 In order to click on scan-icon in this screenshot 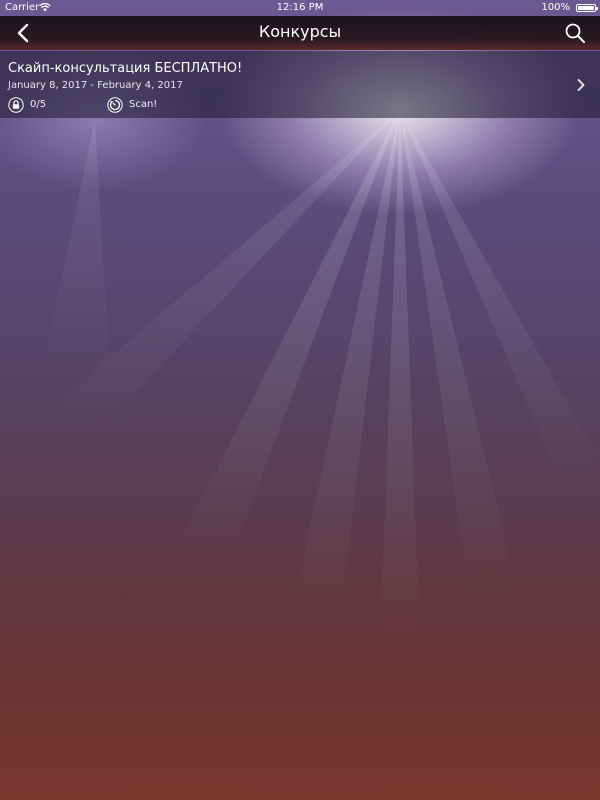, I will do `click(115, 105)`.